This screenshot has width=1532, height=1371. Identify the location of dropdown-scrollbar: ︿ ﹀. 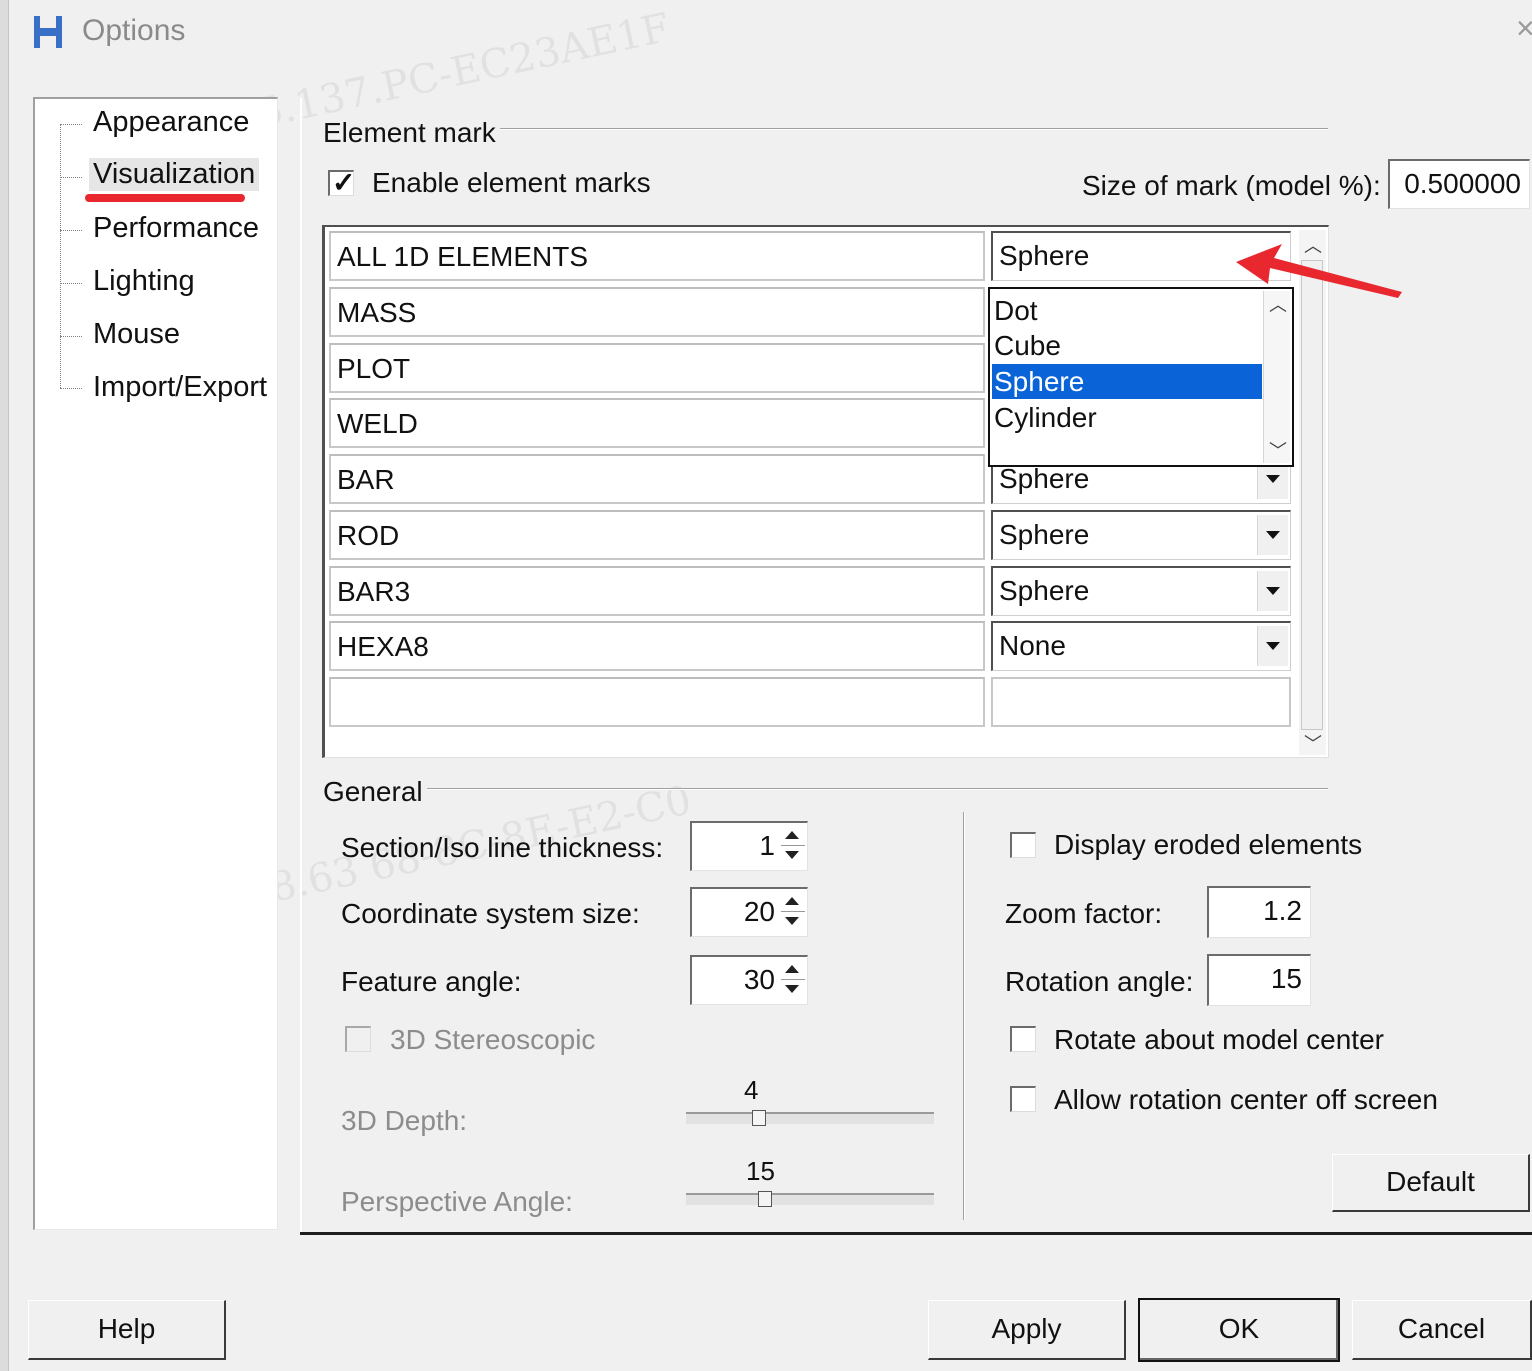
(1276, 377).